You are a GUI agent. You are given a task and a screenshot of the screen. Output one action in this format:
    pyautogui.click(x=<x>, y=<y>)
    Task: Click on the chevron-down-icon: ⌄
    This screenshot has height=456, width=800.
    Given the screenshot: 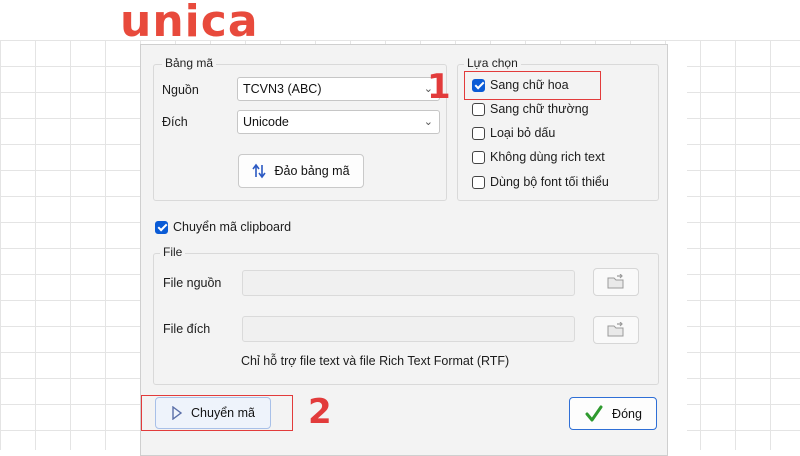 What is the action you would take?
    pyautogui.click(x=428, y=122)
    